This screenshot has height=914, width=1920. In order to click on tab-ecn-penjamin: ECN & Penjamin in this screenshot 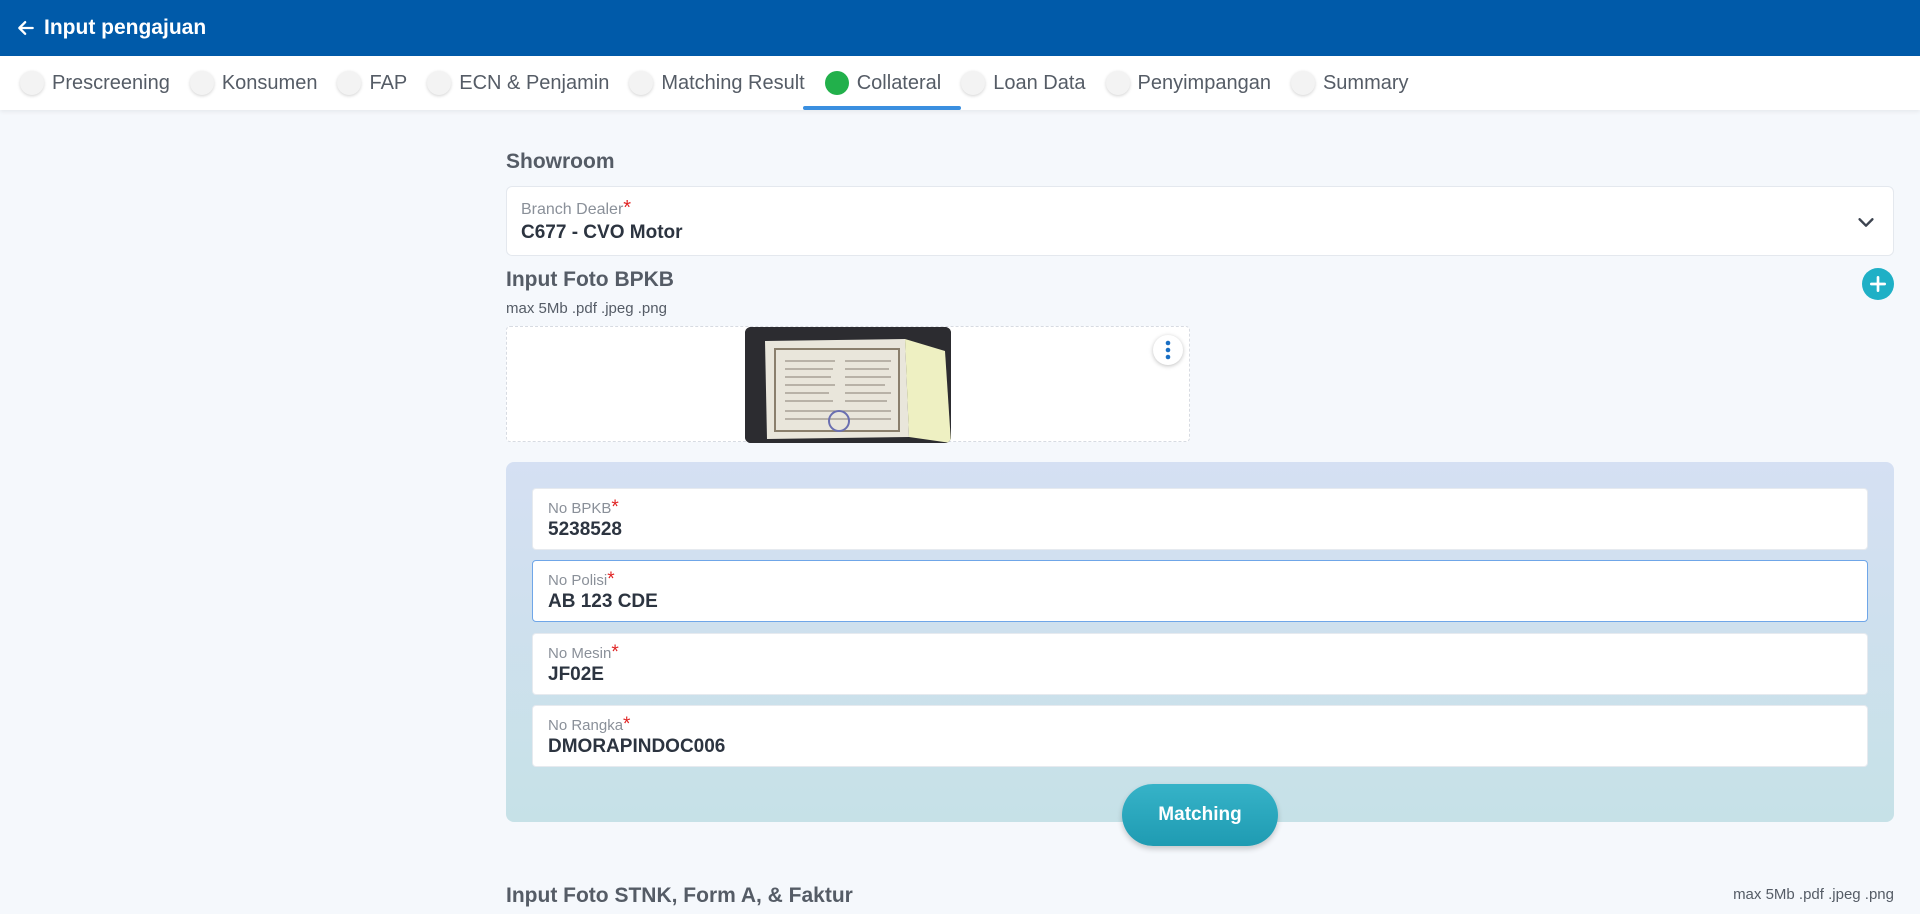, I will do `click(526, 83)`.